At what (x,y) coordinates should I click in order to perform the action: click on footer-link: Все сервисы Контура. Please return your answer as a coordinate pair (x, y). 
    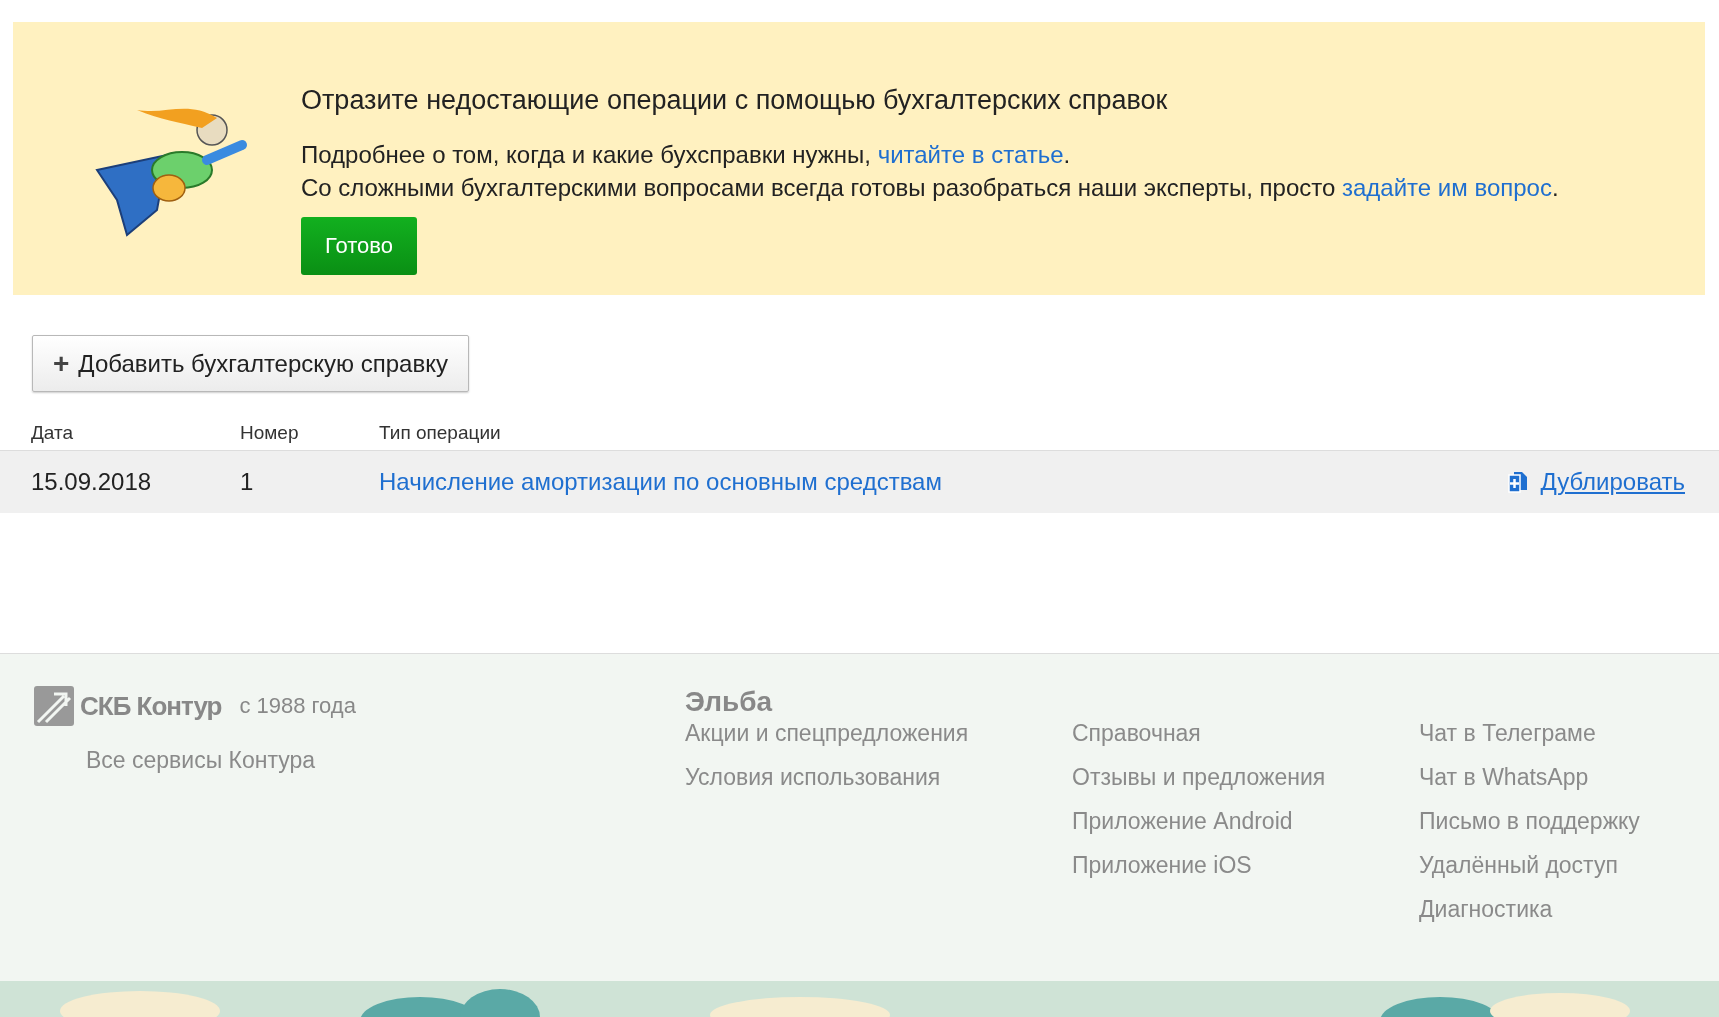
    Looking at the image, I should click on (385, 760).